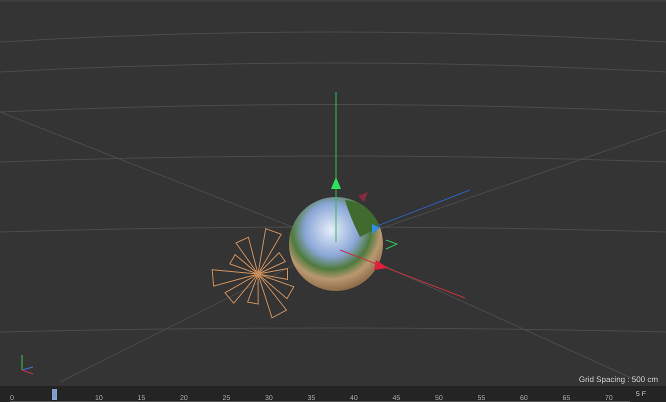 This screenshot has height=402, width=666. Describe the element at coordinates (55, 394) in the screenshot. I see `playhead-handle` at that location.